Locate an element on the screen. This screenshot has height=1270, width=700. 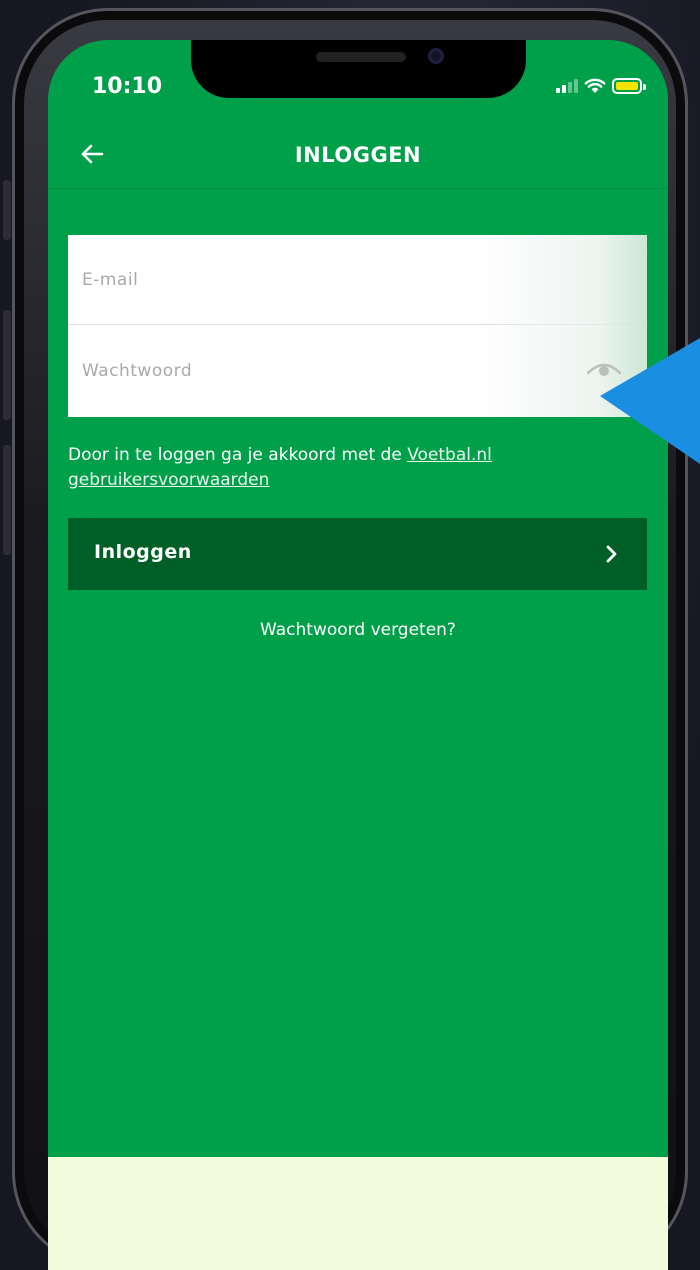
status-time: 10:10 is located at coordinates (127, 86).